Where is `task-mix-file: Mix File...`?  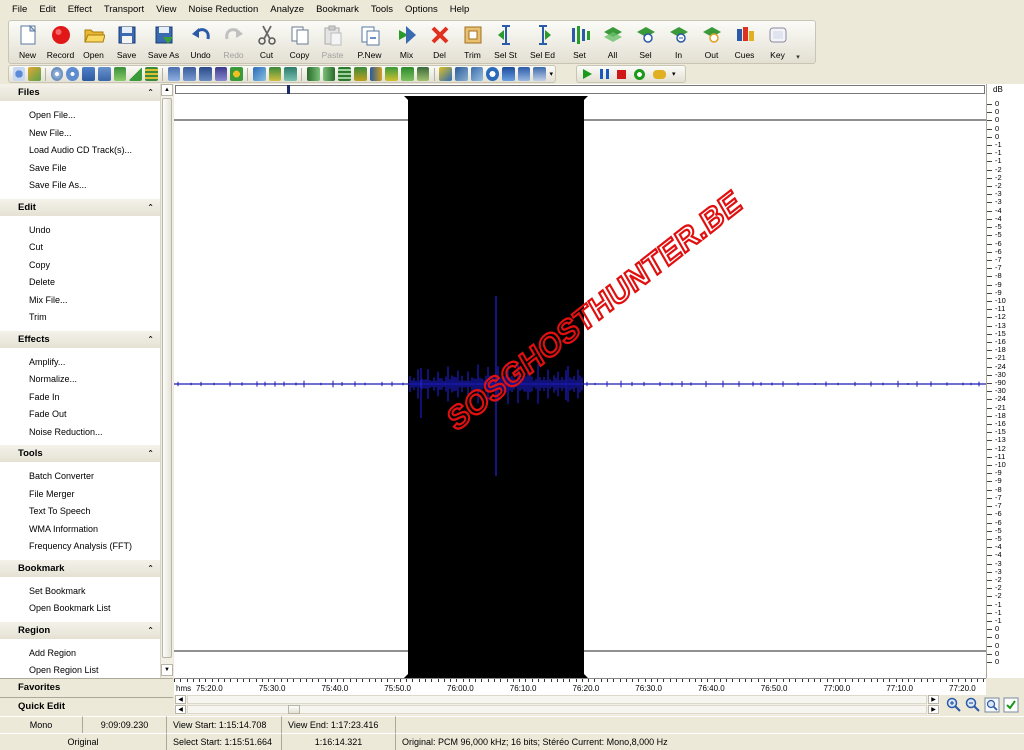 task-mix-file: Mix File... is located at coordinates (94, 301).